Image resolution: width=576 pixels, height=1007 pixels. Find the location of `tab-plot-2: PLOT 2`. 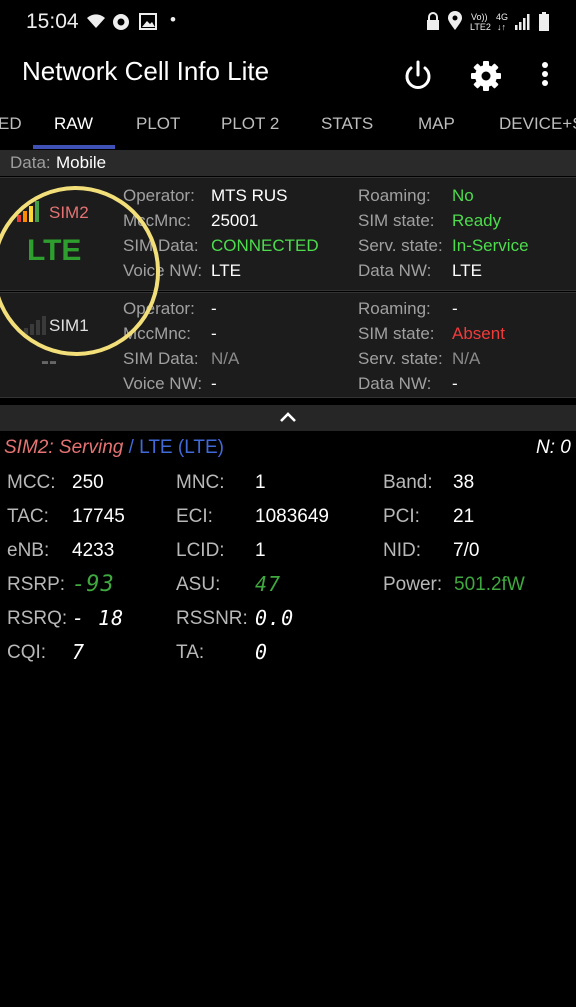

tab-plot-2: PLOT 2 is located at coordinates (250, 124).